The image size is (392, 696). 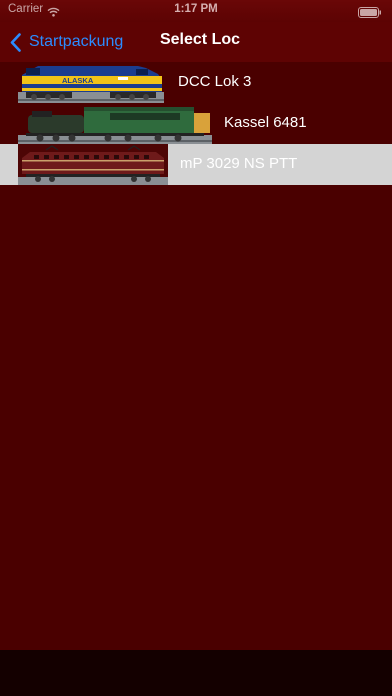 What do you see at coordinates (265, 122) in the screenshot?
I see `loco-name: Kassel 6481` at bounding box center [265, 122].